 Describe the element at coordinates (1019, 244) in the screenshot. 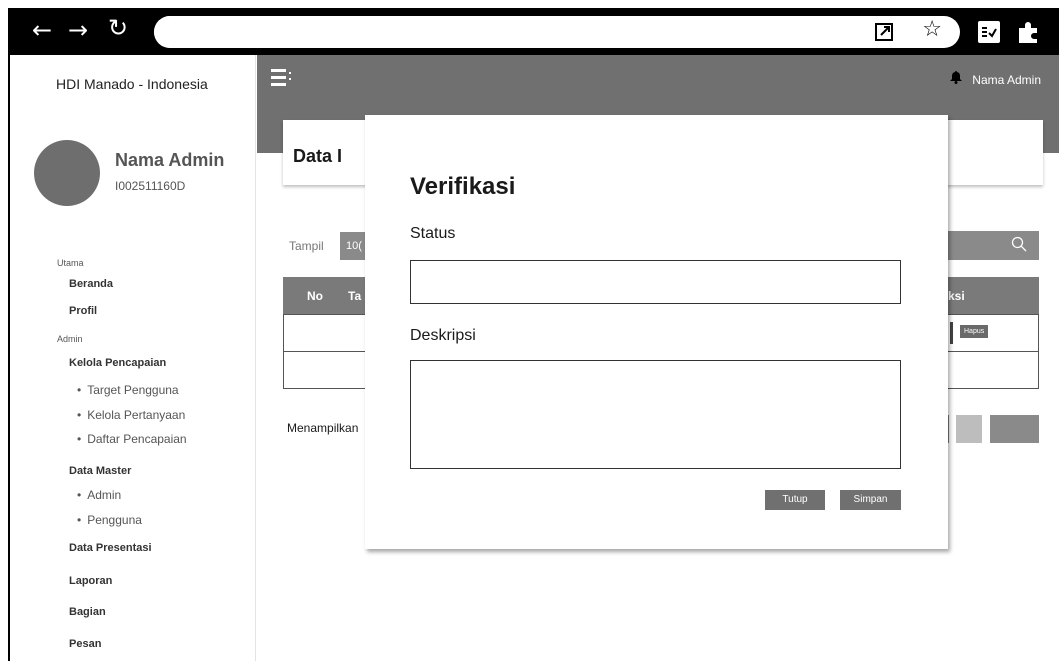

I see `search-icon` at that location.